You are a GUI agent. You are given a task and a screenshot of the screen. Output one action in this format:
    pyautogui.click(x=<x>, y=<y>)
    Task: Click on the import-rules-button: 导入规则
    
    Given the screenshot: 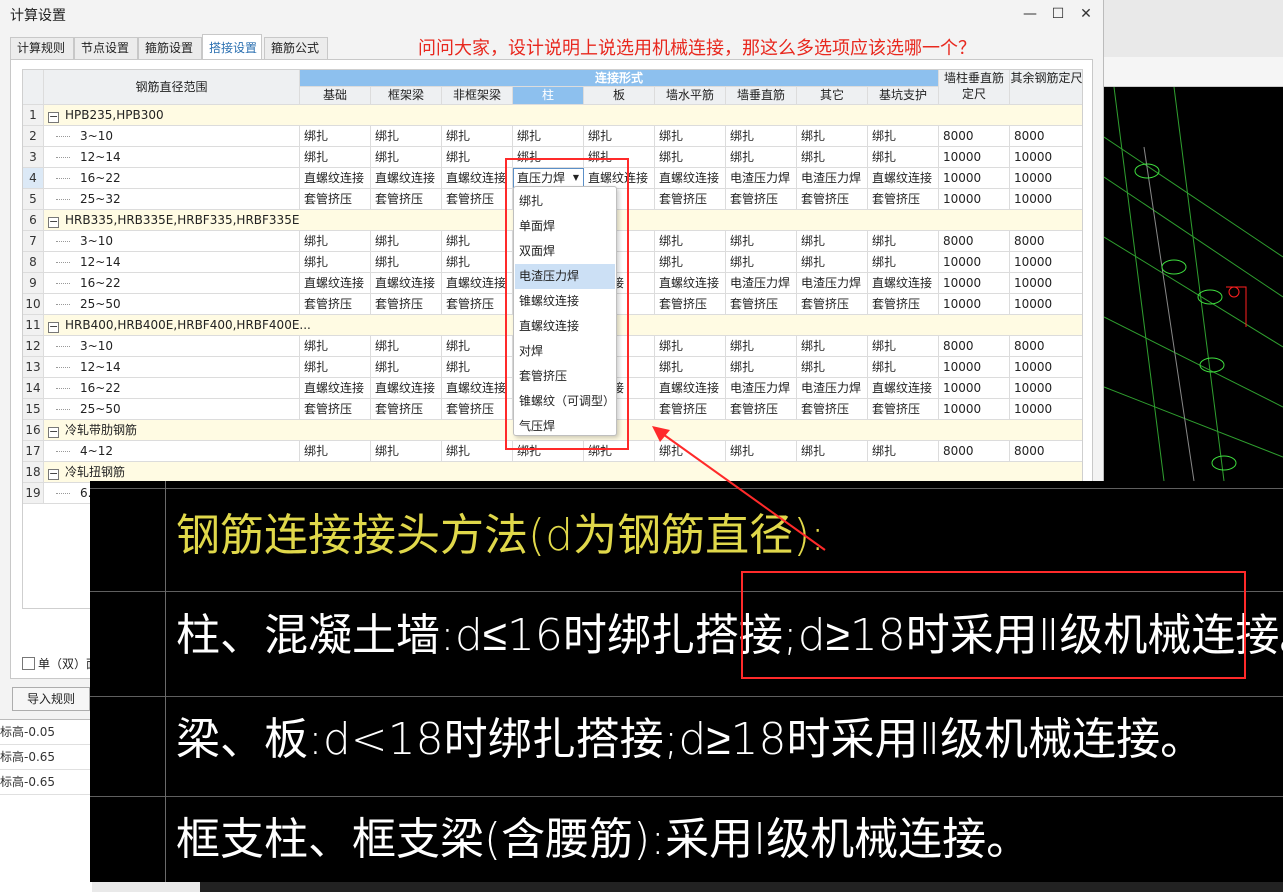 What is the action you would take?
    pyautogui.click(x=51, y=699)
    